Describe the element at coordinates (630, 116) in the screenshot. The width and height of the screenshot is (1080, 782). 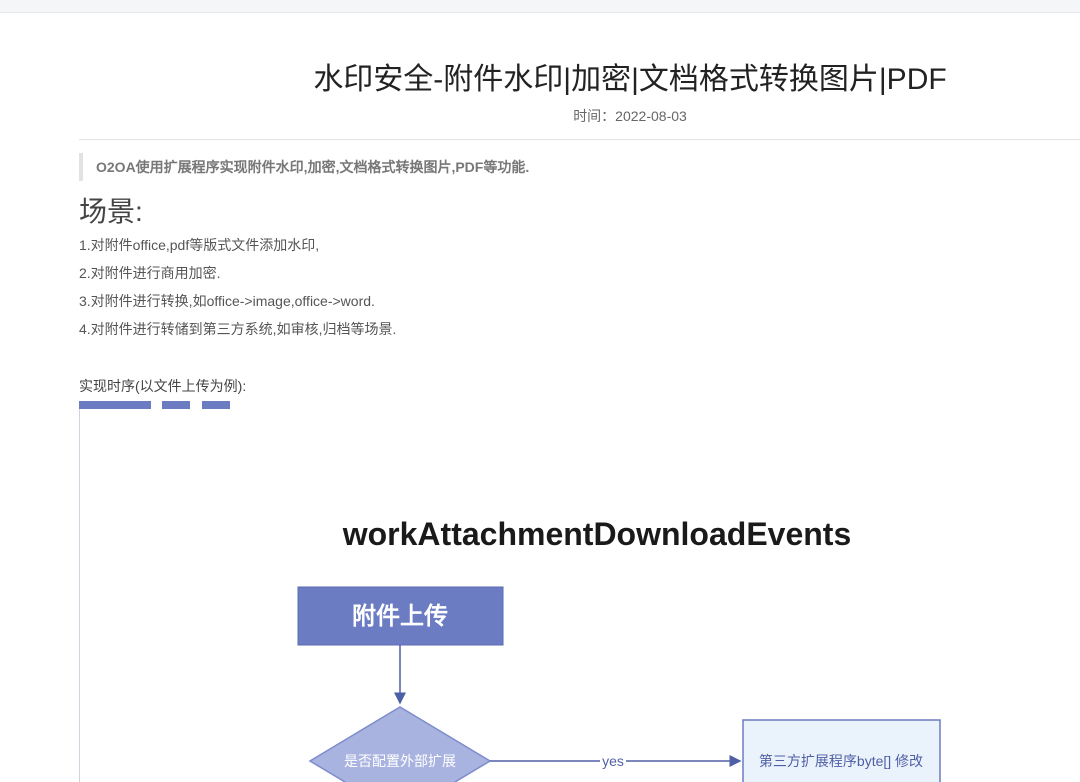
I see `publish-date: 时间：2022-08-03` at that location.